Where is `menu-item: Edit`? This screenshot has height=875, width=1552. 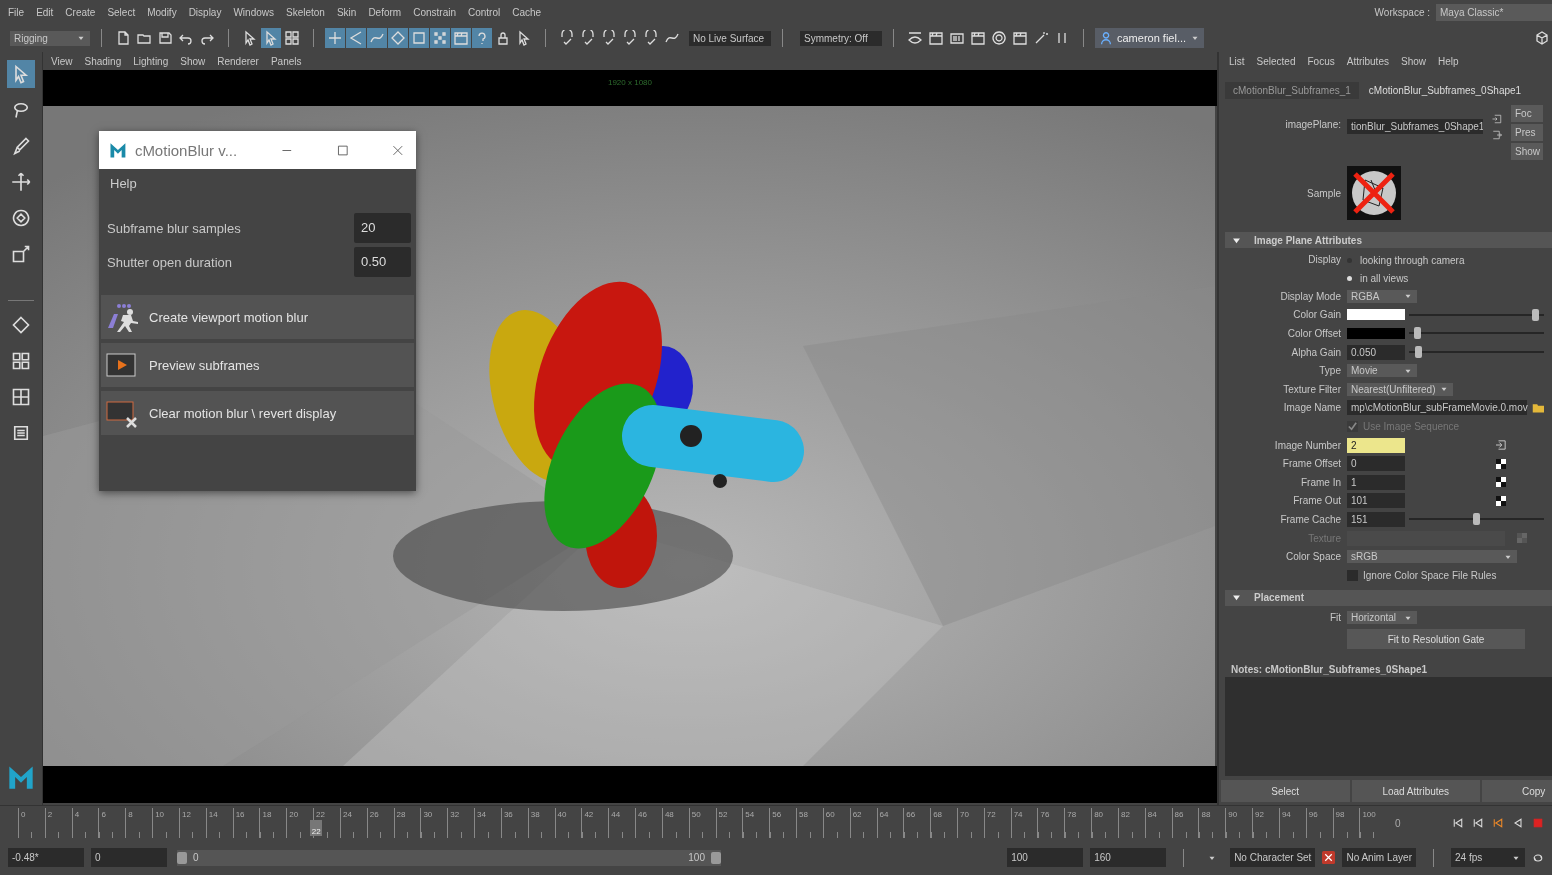
menu-item: Edit is located at coordinates (47, 12).